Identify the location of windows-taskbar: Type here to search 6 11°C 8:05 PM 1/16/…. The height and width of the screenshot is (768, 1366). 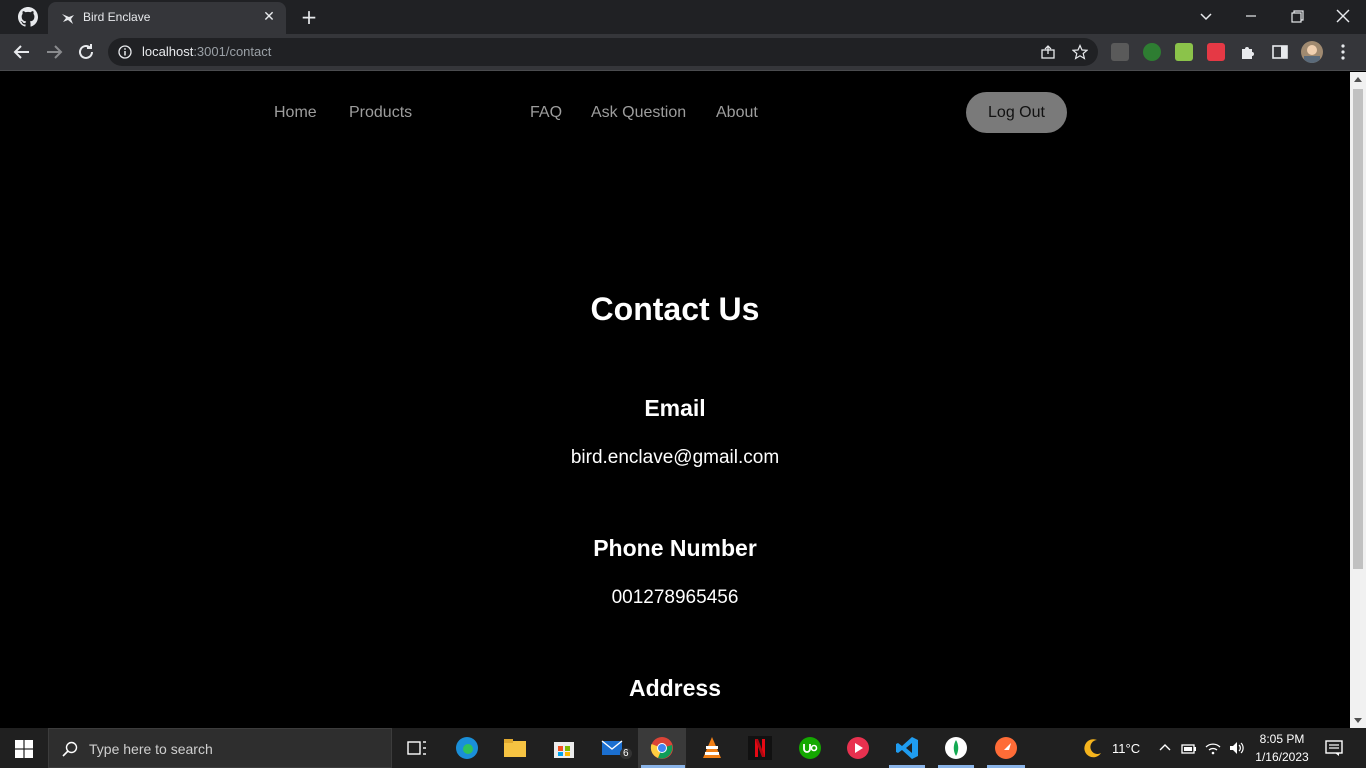
(683, 748).